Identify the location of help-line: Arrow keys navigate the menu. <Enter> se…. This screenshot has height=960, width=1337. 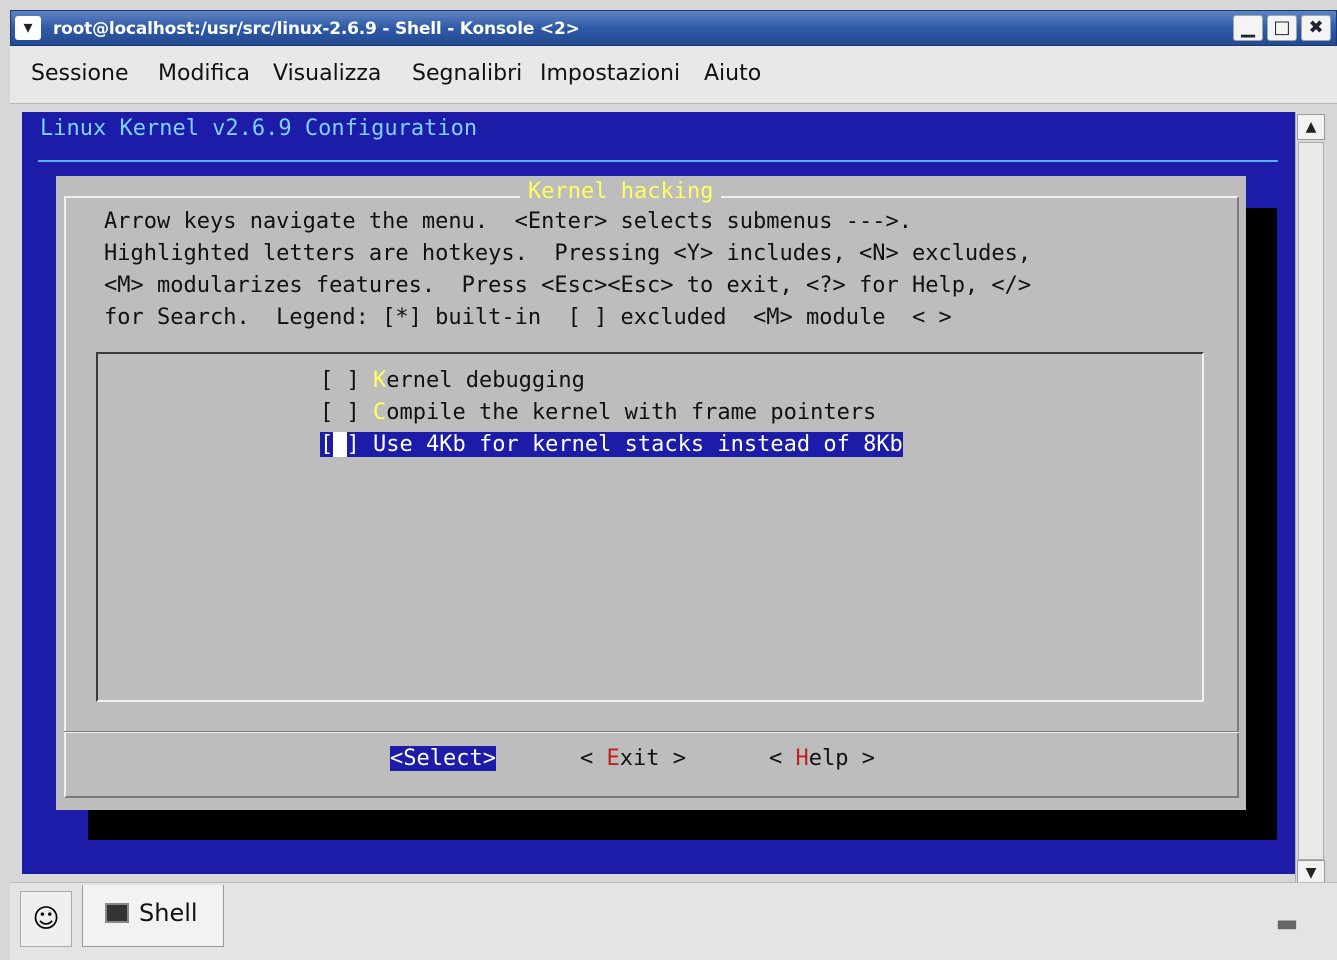
(508, 221).